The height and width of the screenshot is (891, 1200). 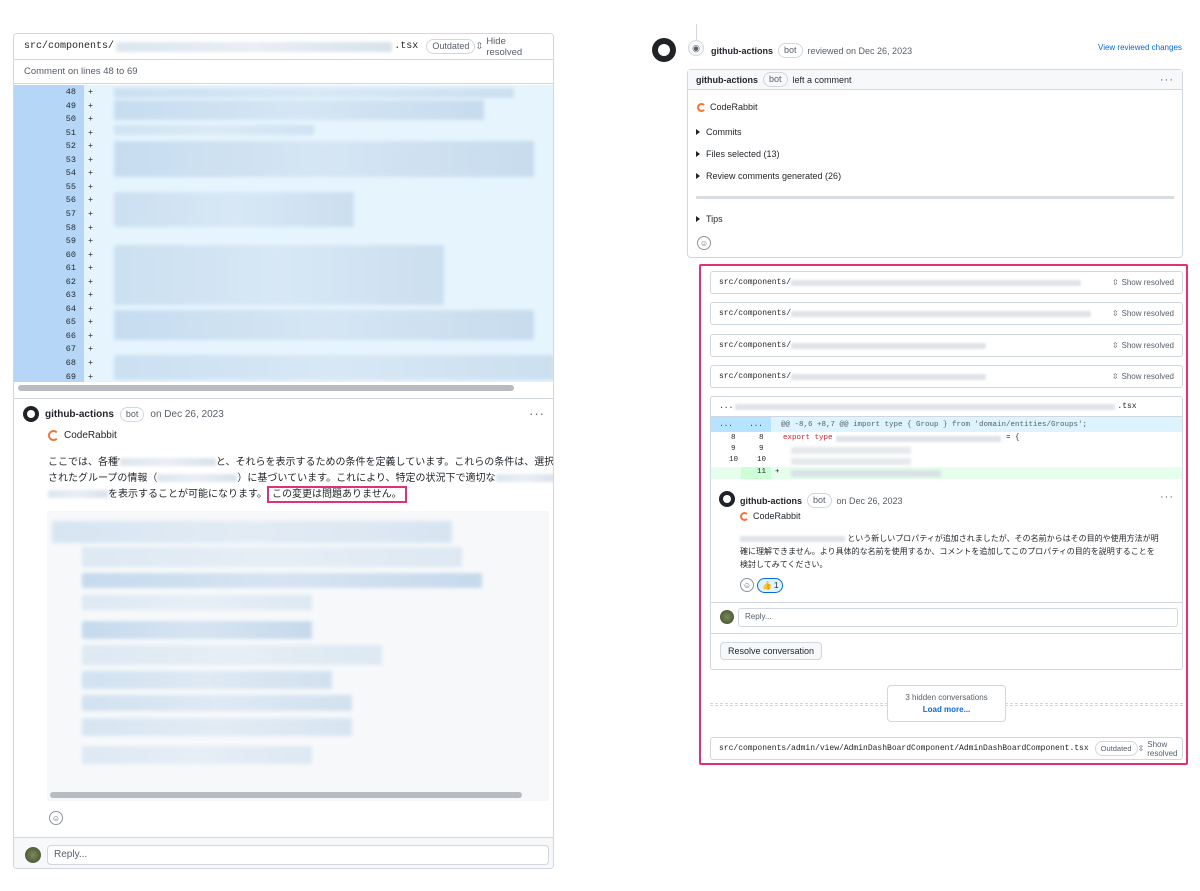 I want to click on summary-menu-icon: ···, so click(x=1167, y=80).